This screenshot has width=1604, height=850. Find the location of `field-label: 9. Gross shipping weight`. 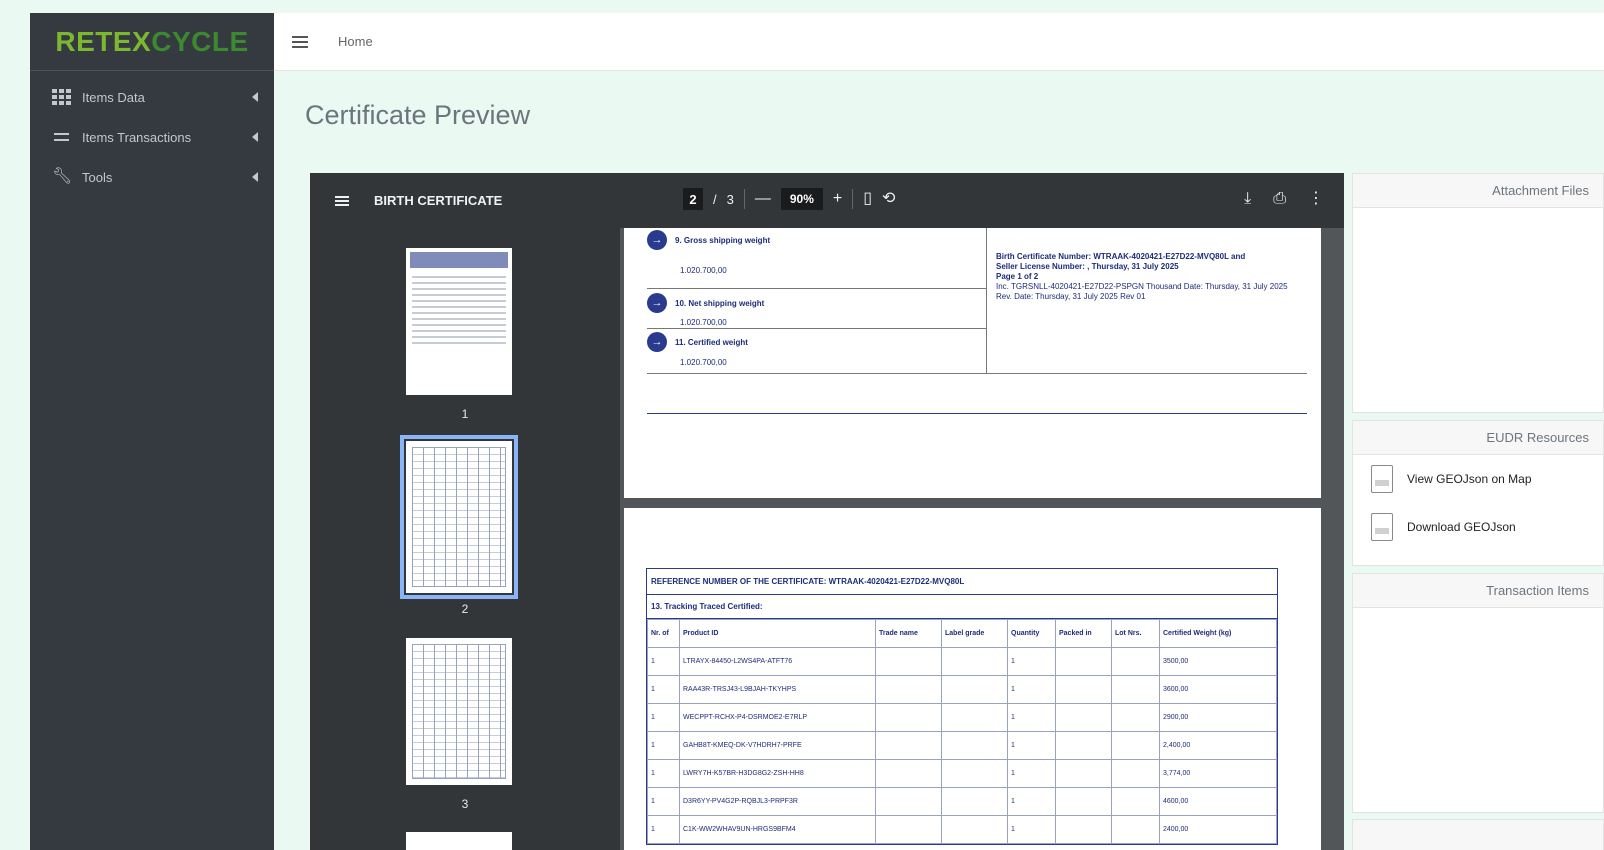

field-label: 9. Gross shipping weight is located at coordinates (723, 240).